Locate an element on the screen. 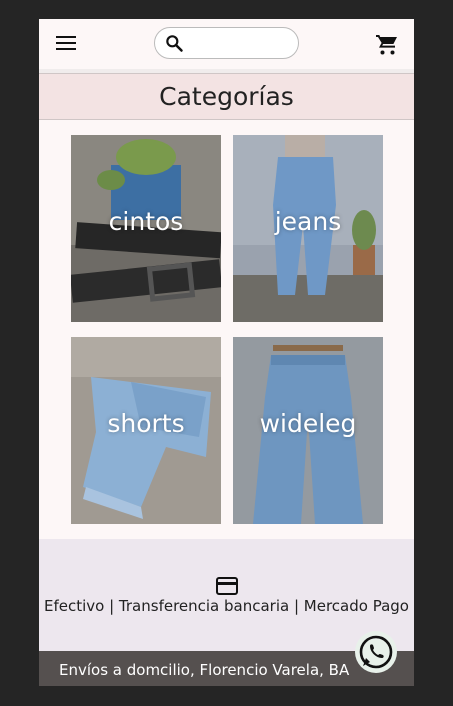  credit-card-icon is located at coordinates (227, 586).